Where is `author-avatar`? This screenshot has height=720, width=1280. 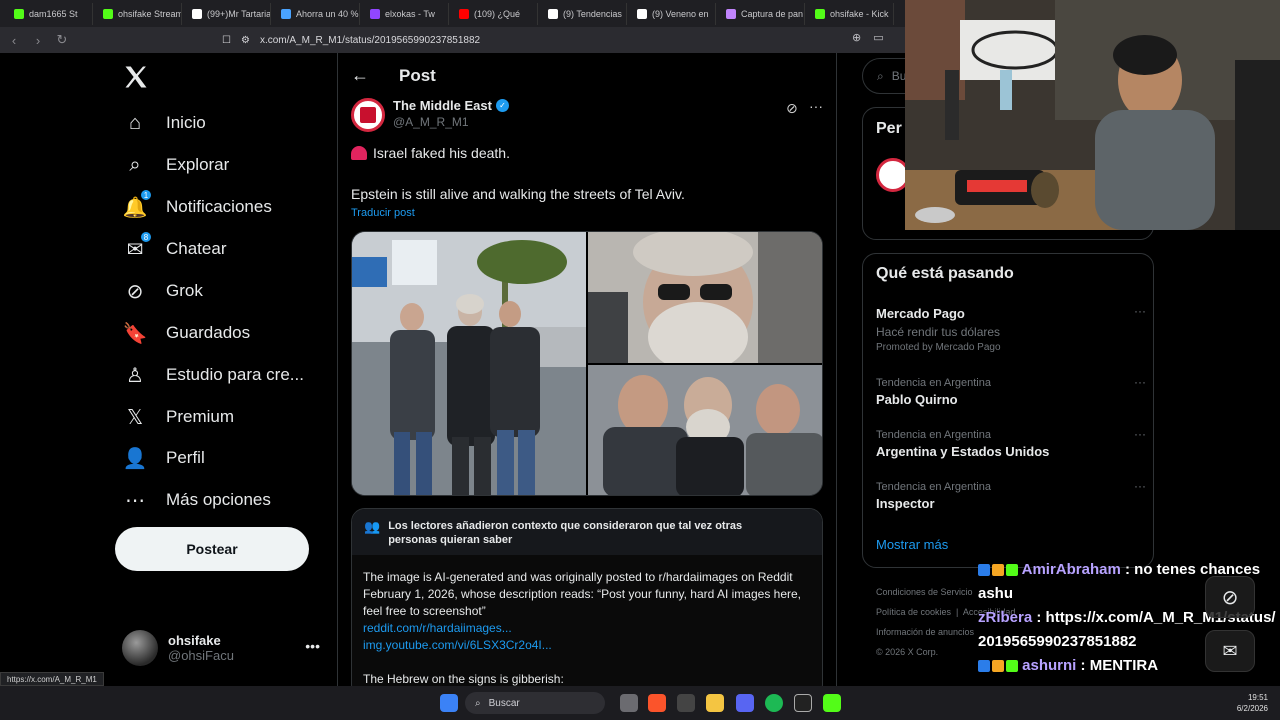 author-avatar is located at coordinates (368, 115).